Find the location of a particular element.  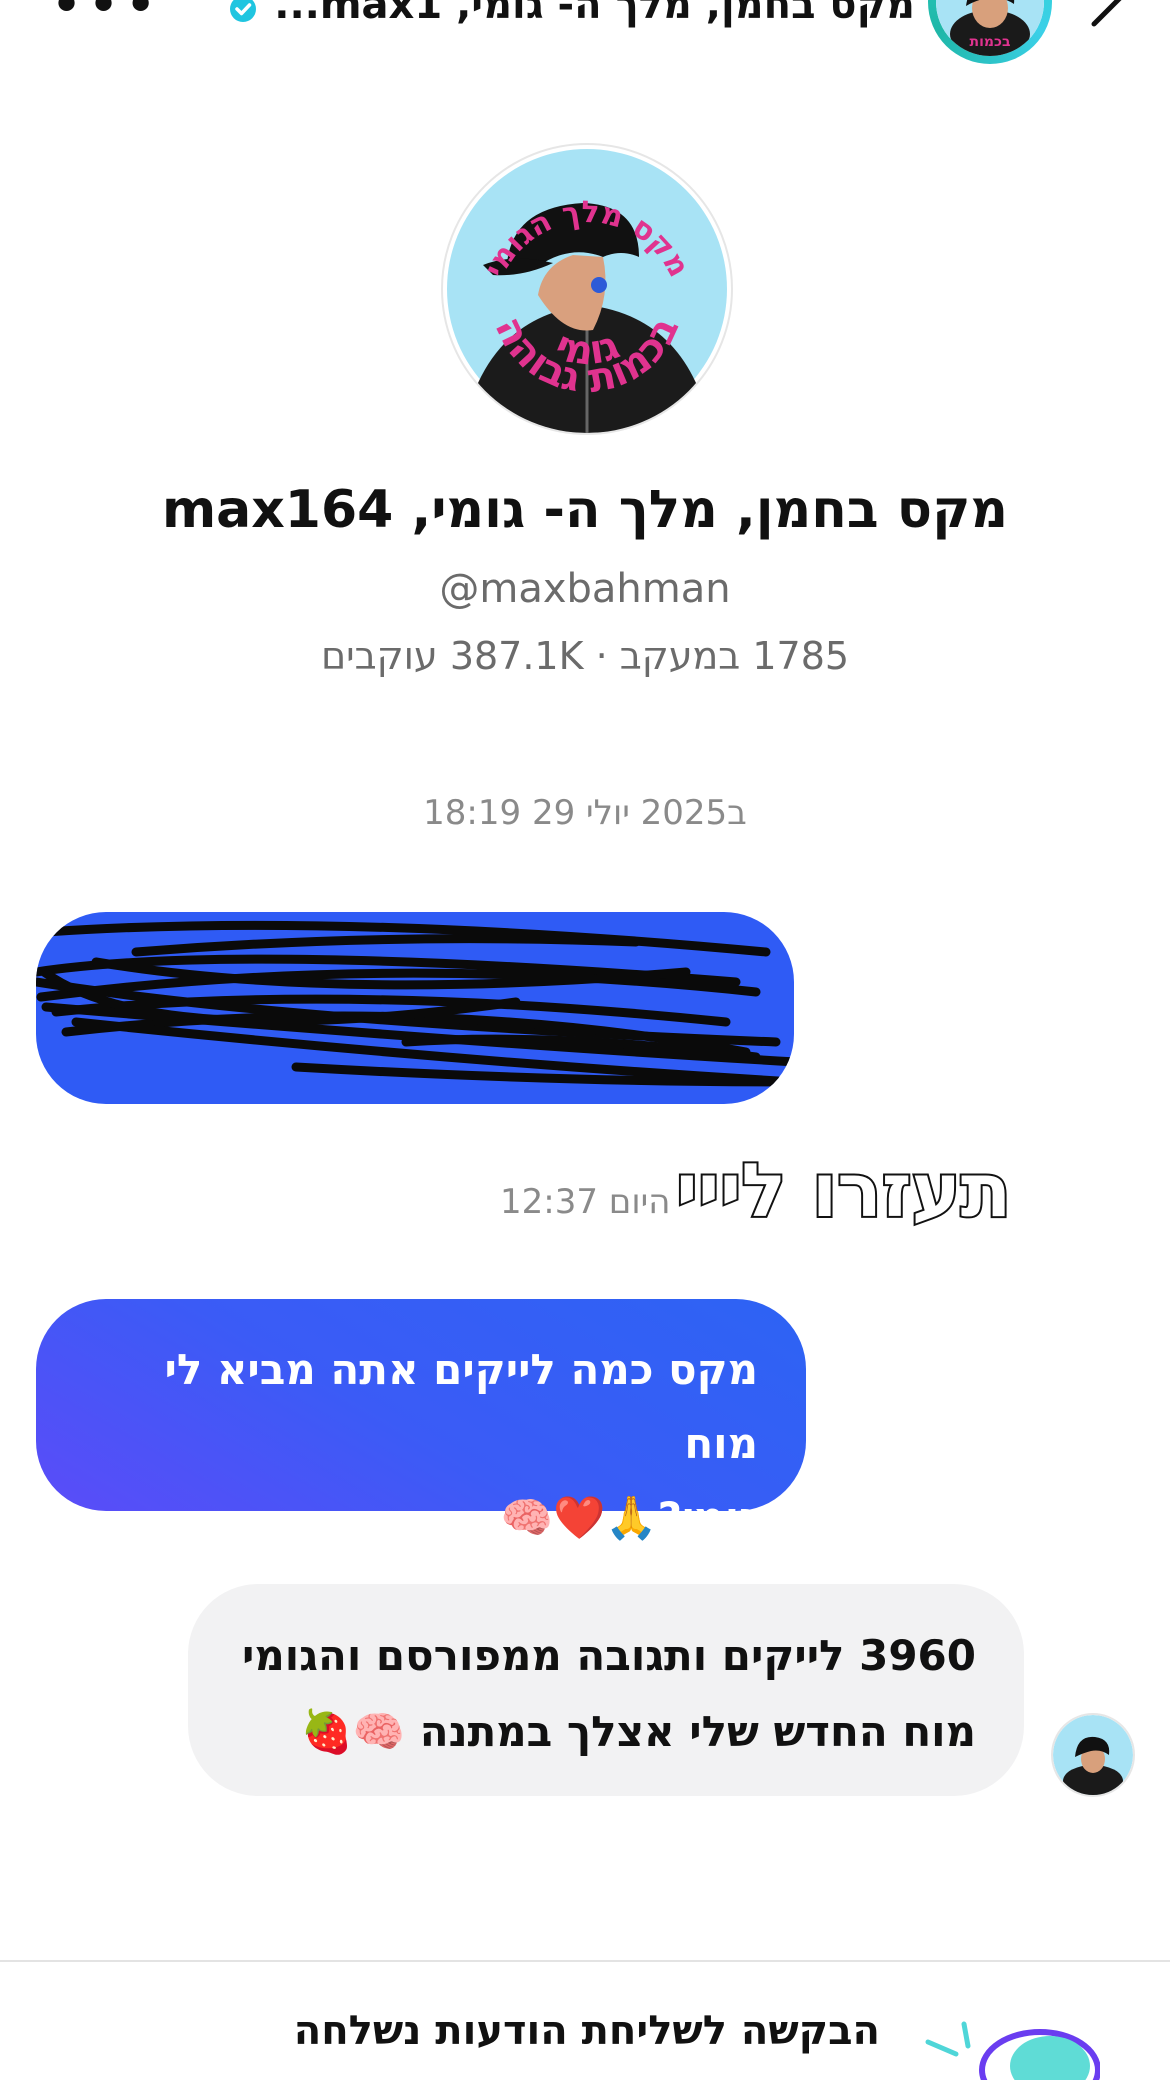

profile-handle: @maxbahman is located at coordinates (585, 589).